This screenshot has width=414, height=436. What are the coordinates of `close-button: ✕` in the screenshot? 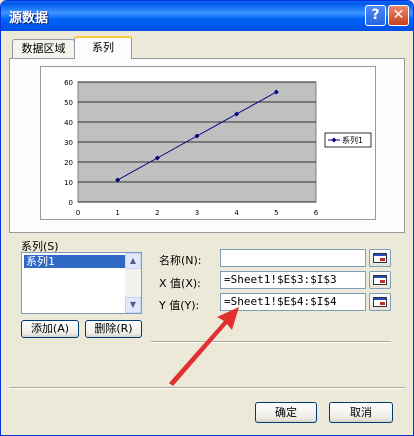 It's located at (398, 15).